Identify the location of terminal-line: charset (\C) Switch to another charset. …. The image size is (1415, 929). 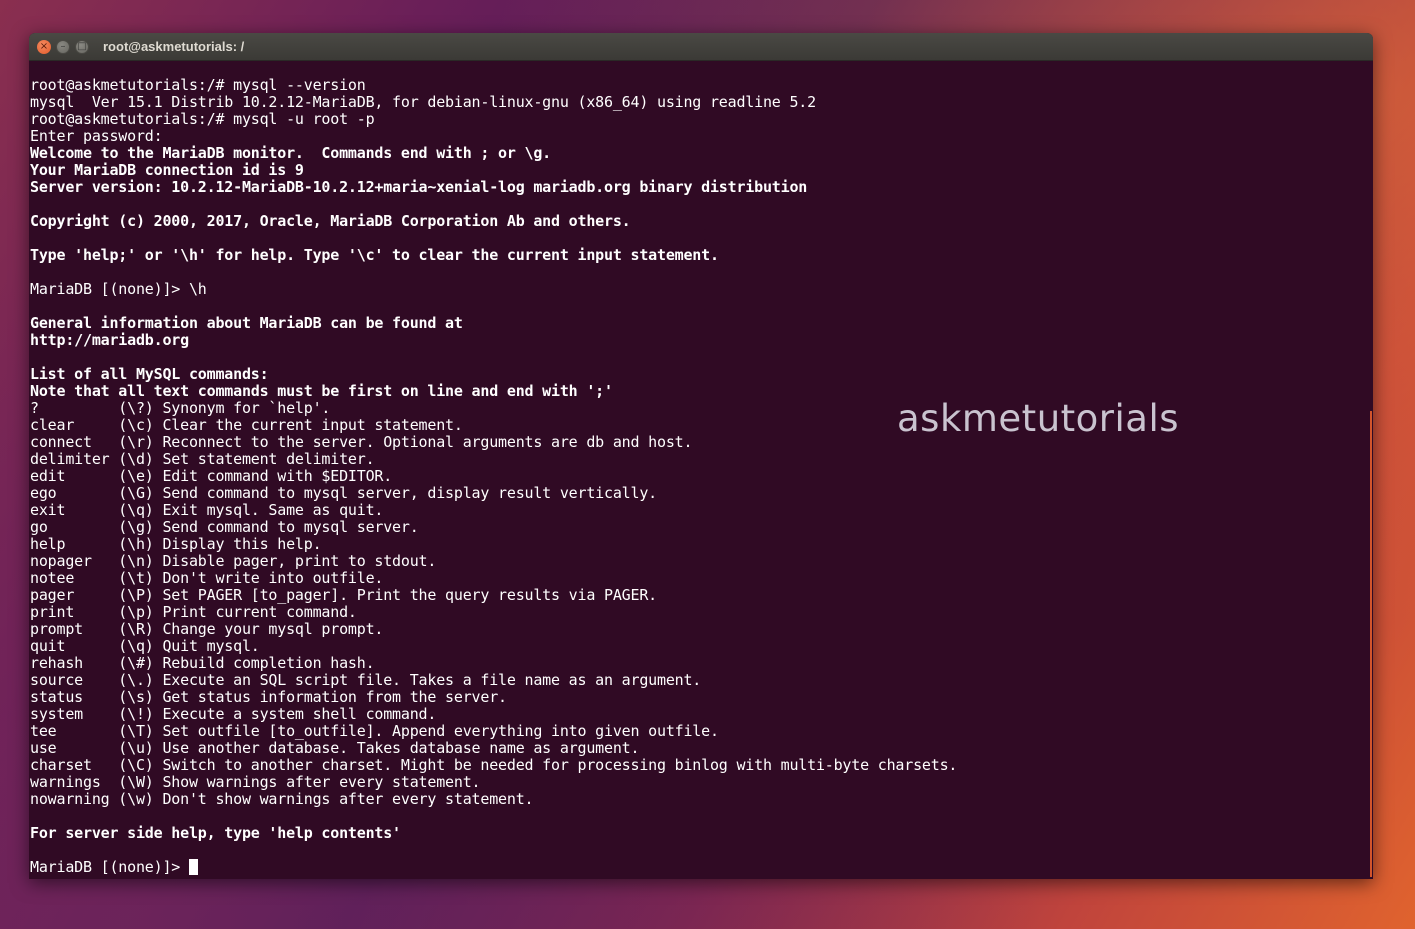
(494, 765).